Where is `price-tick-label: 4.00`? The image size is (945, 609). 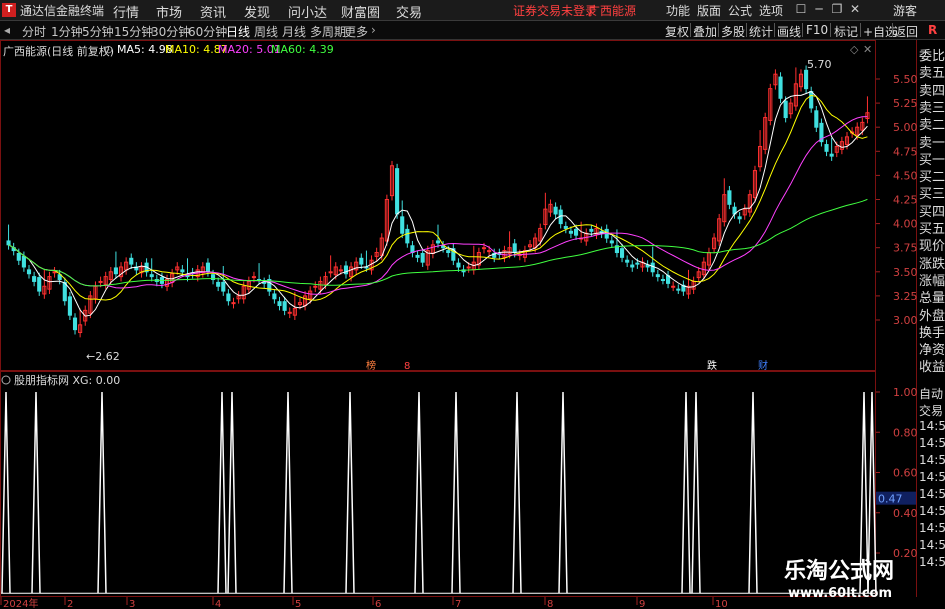 price-tick-label: 4.00 is located at coordinates (905, 224).